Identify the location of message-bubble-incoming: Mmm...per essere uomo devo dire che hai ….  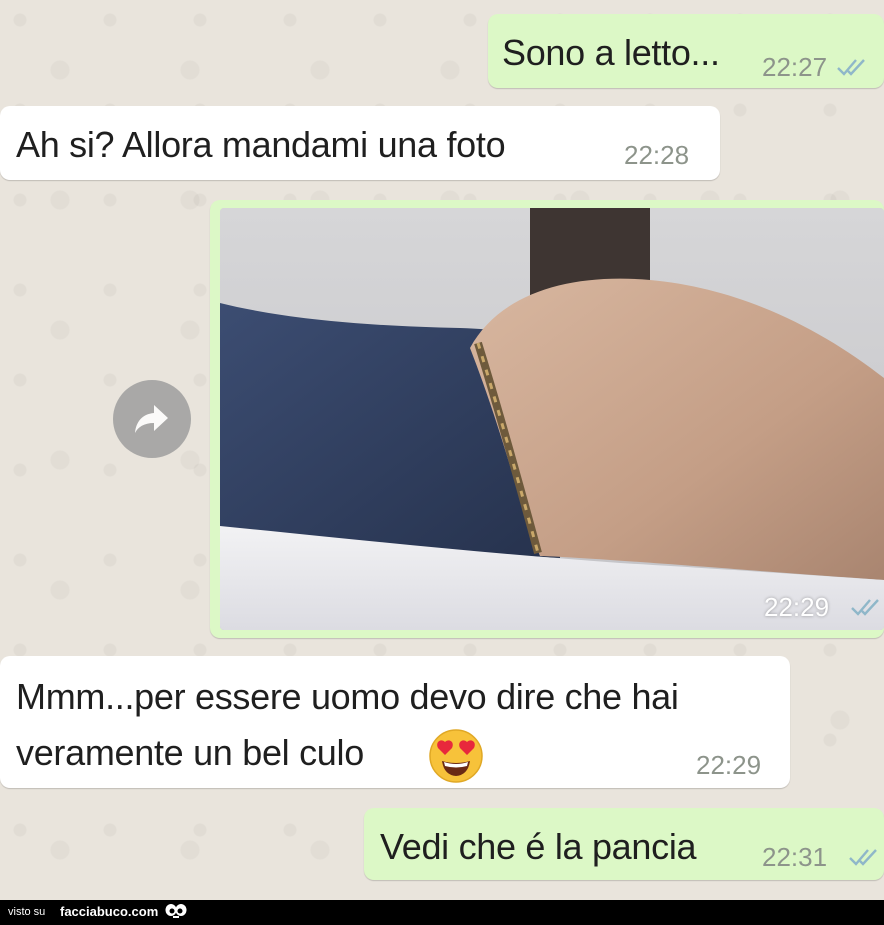
(395, 722).